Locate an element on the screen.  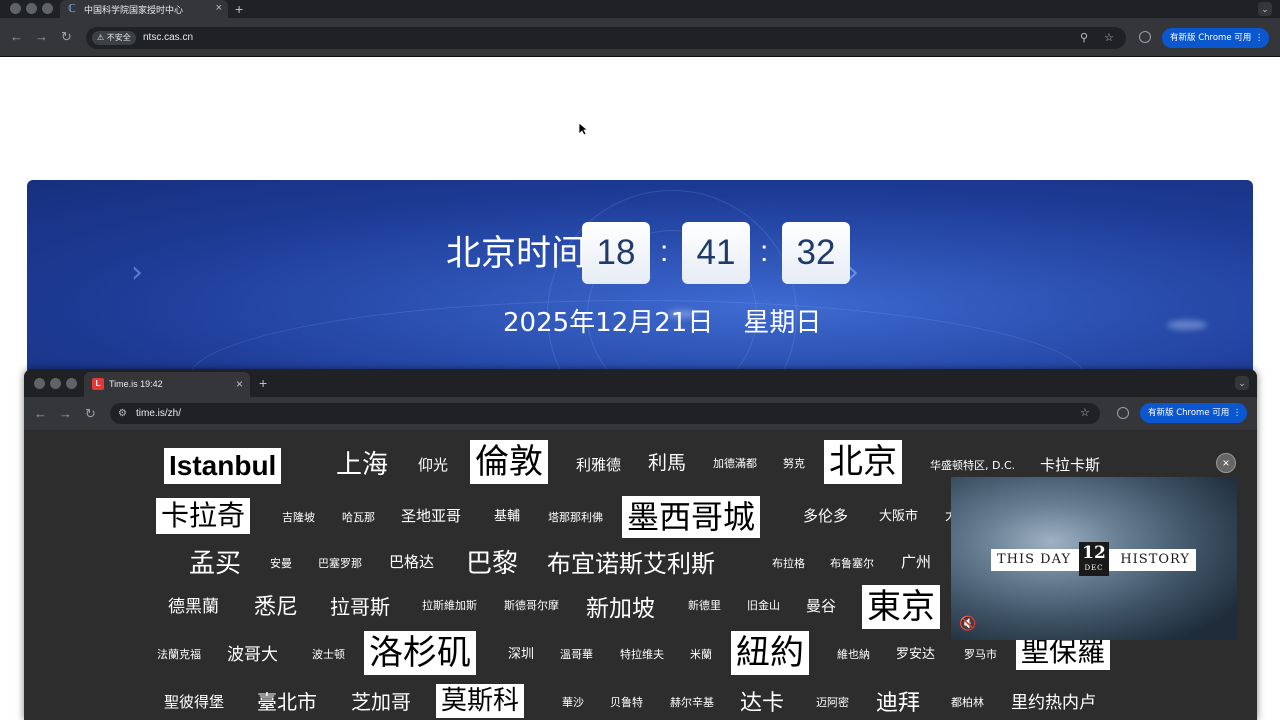
video-month: DEC is located at coordinates (1094, 568).